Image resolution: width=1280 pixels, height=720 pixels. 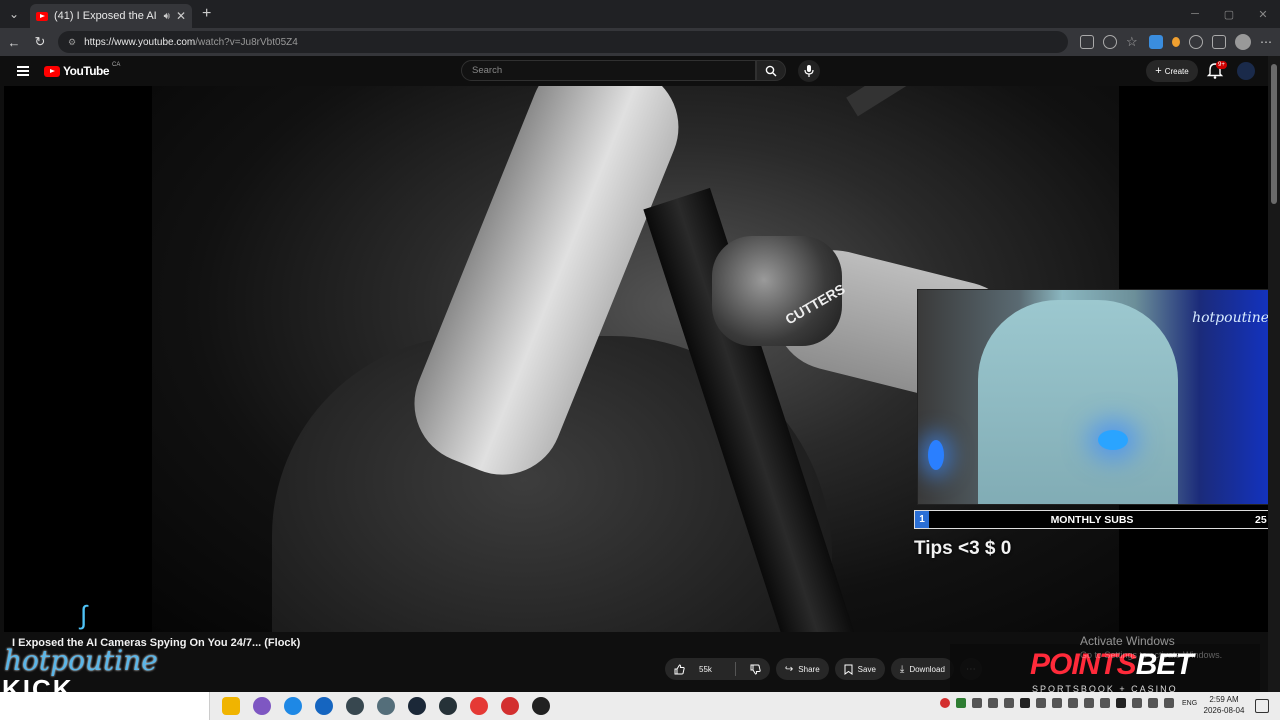 What do you see at coordinates (848, 669) in the screenshot?
I see `bookmark-icon` at bounding box center [848, 669].